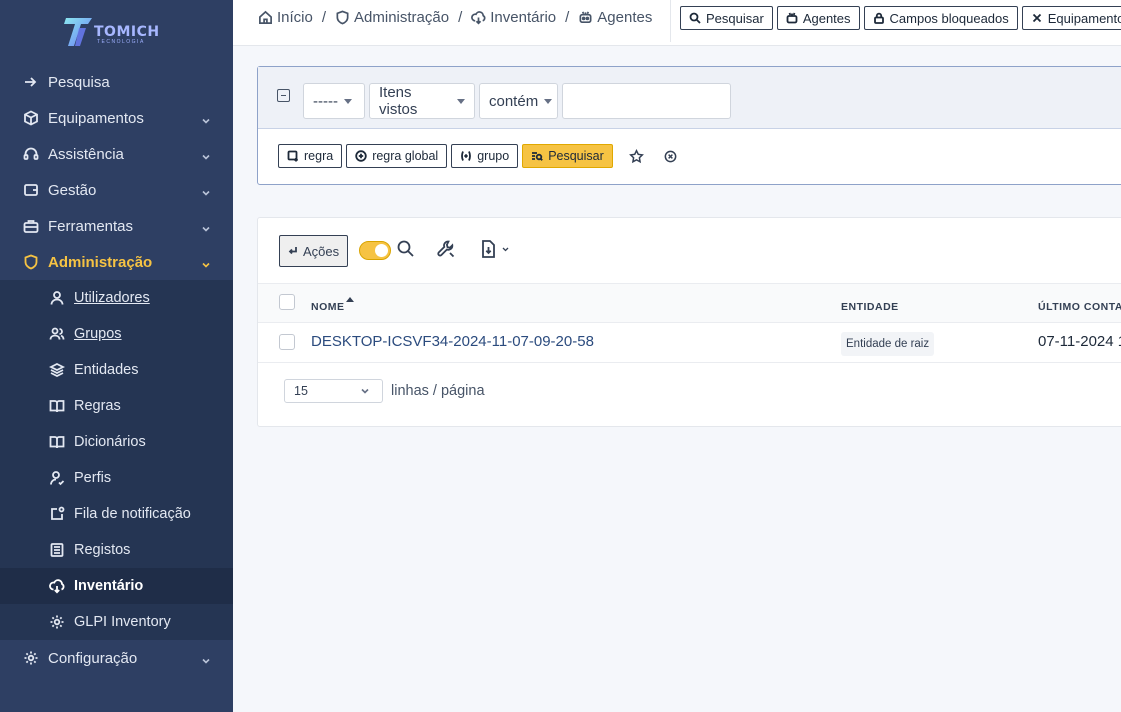  Describe the element at coordinates (116, 406) in the screenshot. I see `sidebar-item-regras: Regras` at that location.